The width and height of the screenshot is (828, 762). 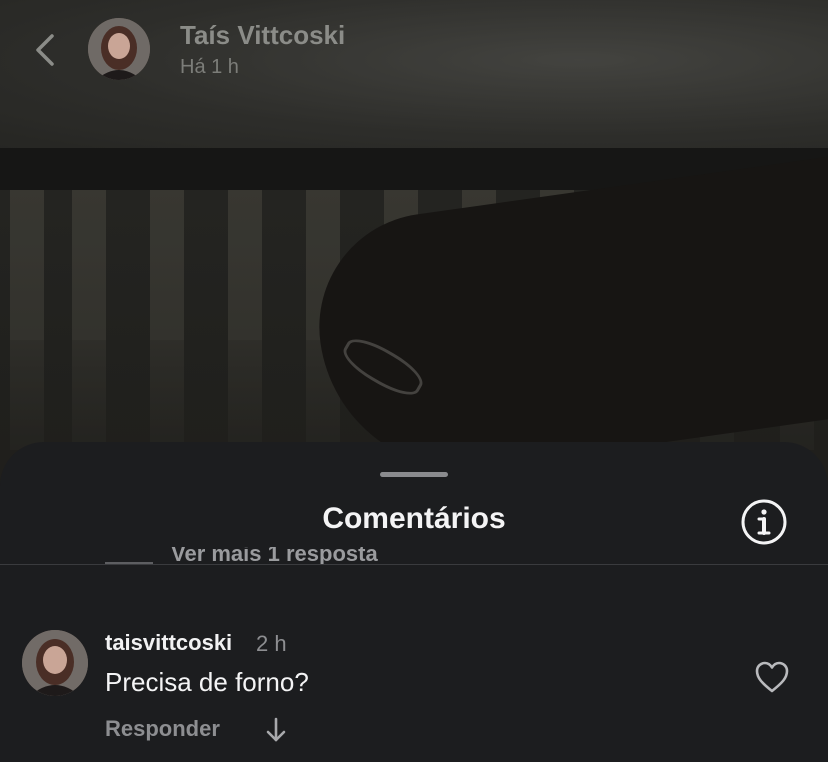 What do you see at coordinates (168, 643) in the screenshot?
I see `comment-username: taisvittcoski` at bounding box center [168, 643].